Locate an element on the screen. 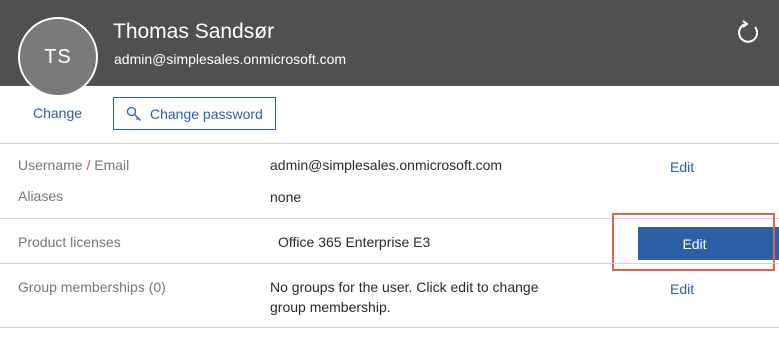  edit-licenses-button: Edit is located at coordinates (708, 243).